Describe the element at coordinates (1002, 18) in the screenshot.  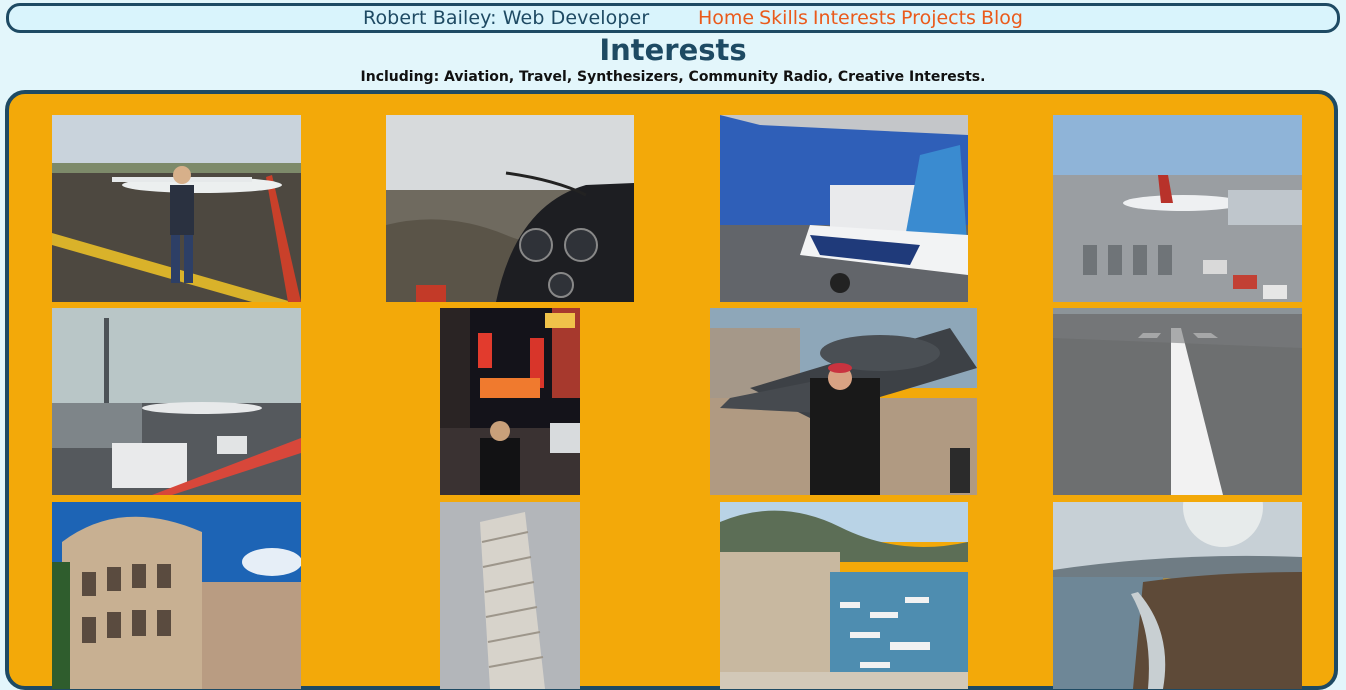
I see `nav-link-blog: Blog` at that location.